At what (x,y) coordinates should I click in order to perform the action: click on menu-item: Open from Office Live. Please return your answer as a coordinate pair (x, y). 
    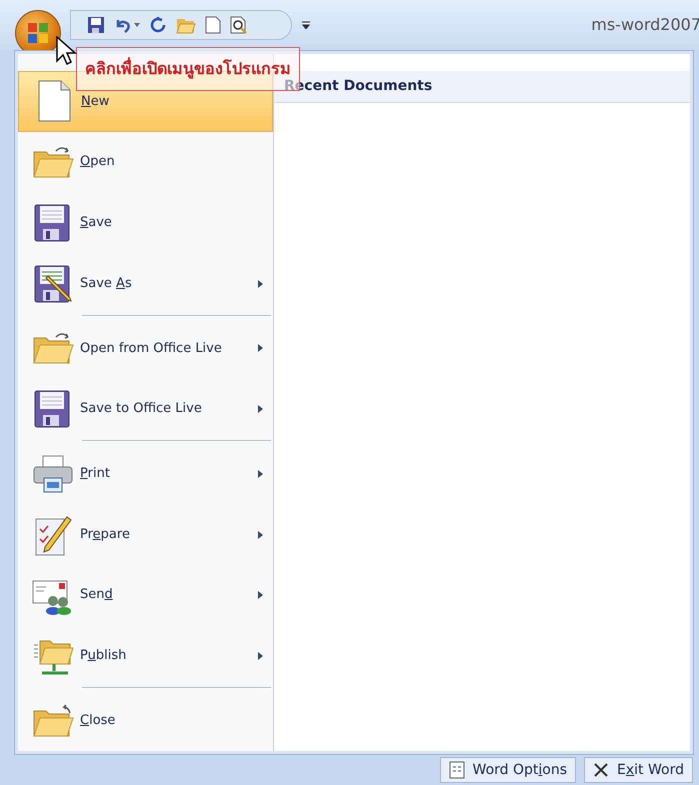
    Looking at the image, I should click on (145, 348).